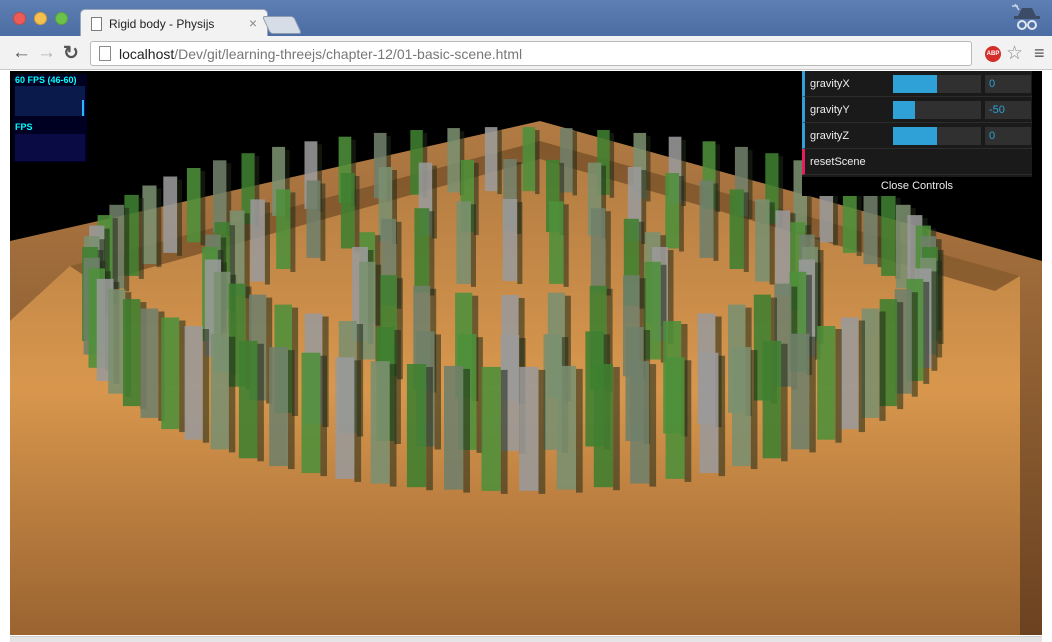  I want to click on window-close-button, so click(19, 18).